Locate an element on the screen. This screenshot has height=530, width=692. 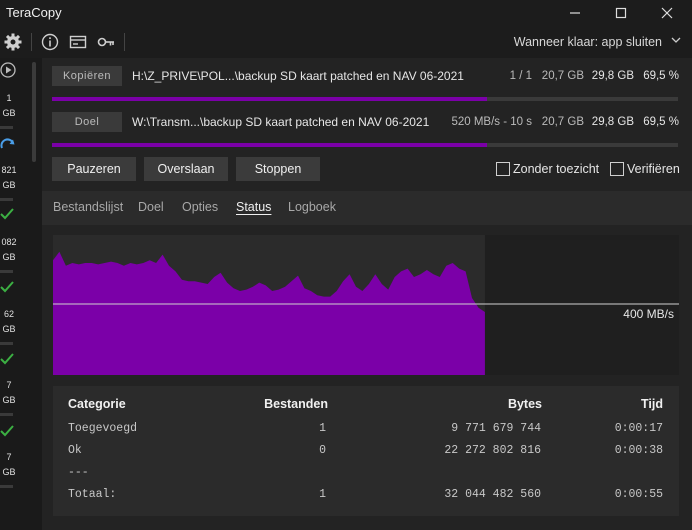
target-total: 29,8 GB is located at coordinates (612, 122).